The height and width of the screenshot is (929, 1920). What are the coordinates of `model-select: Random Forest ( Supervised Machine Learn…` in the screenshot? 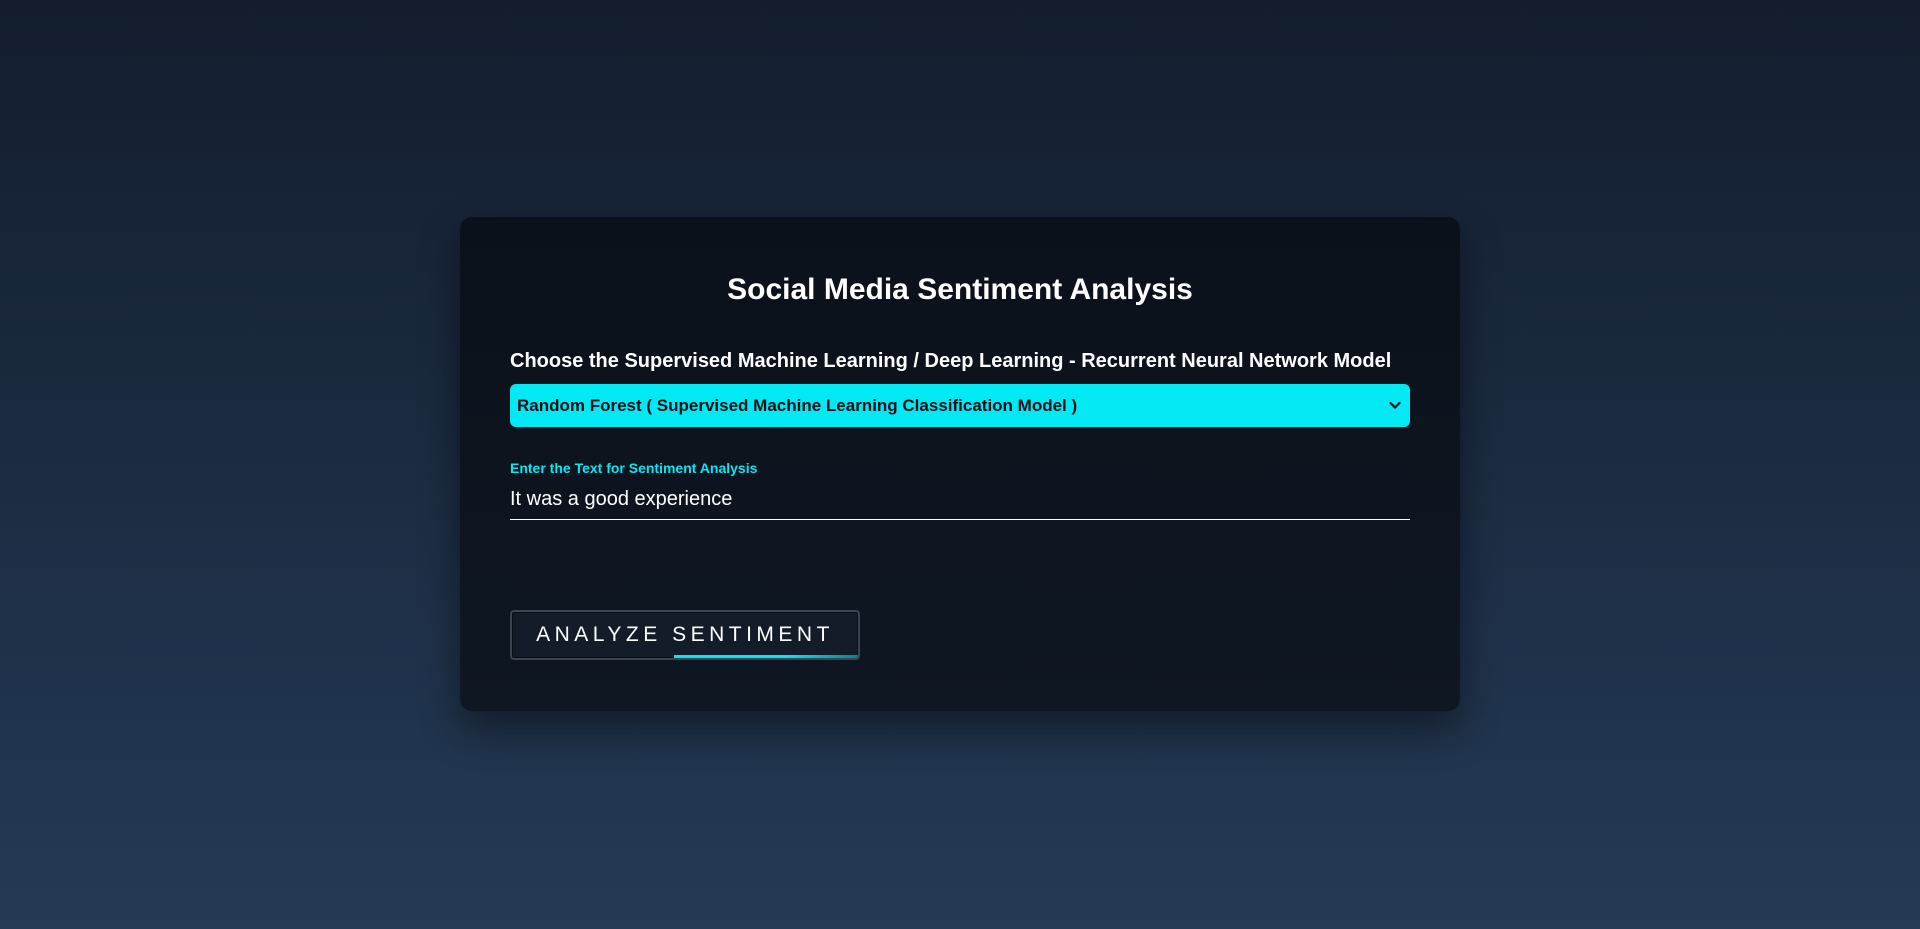 It's located at (960, 405).